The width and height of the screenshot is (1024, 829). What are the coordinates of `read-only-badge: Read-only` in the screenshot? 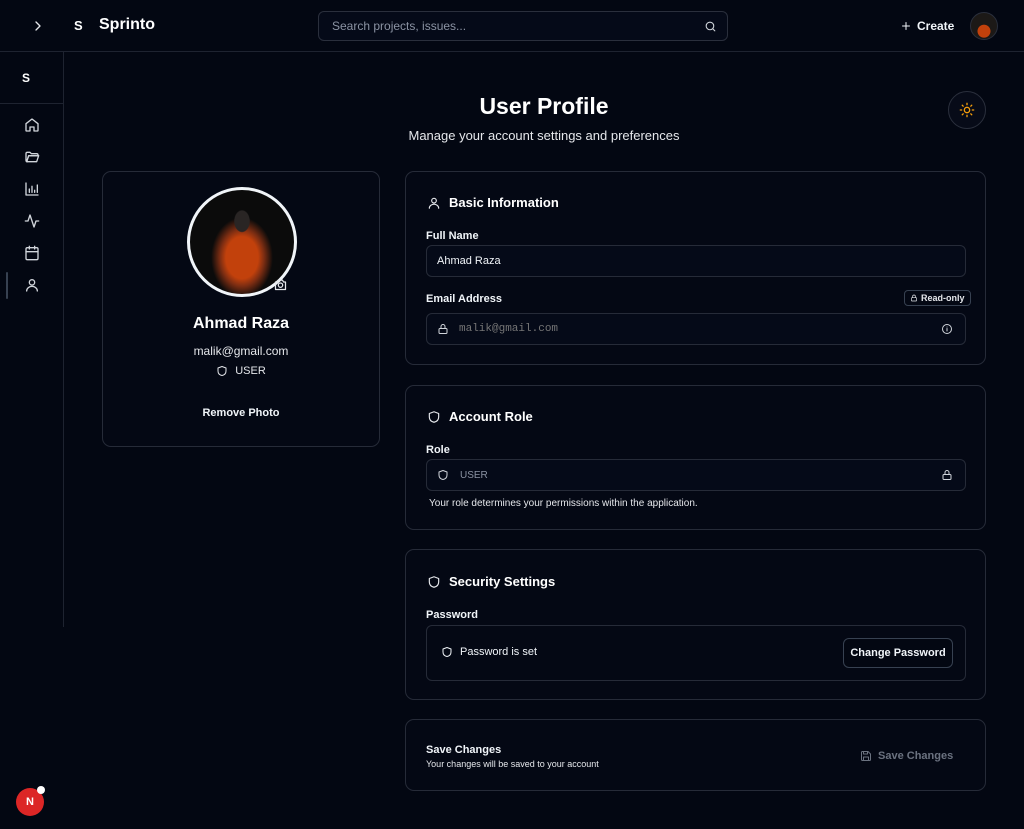 It's located at (937, 298).